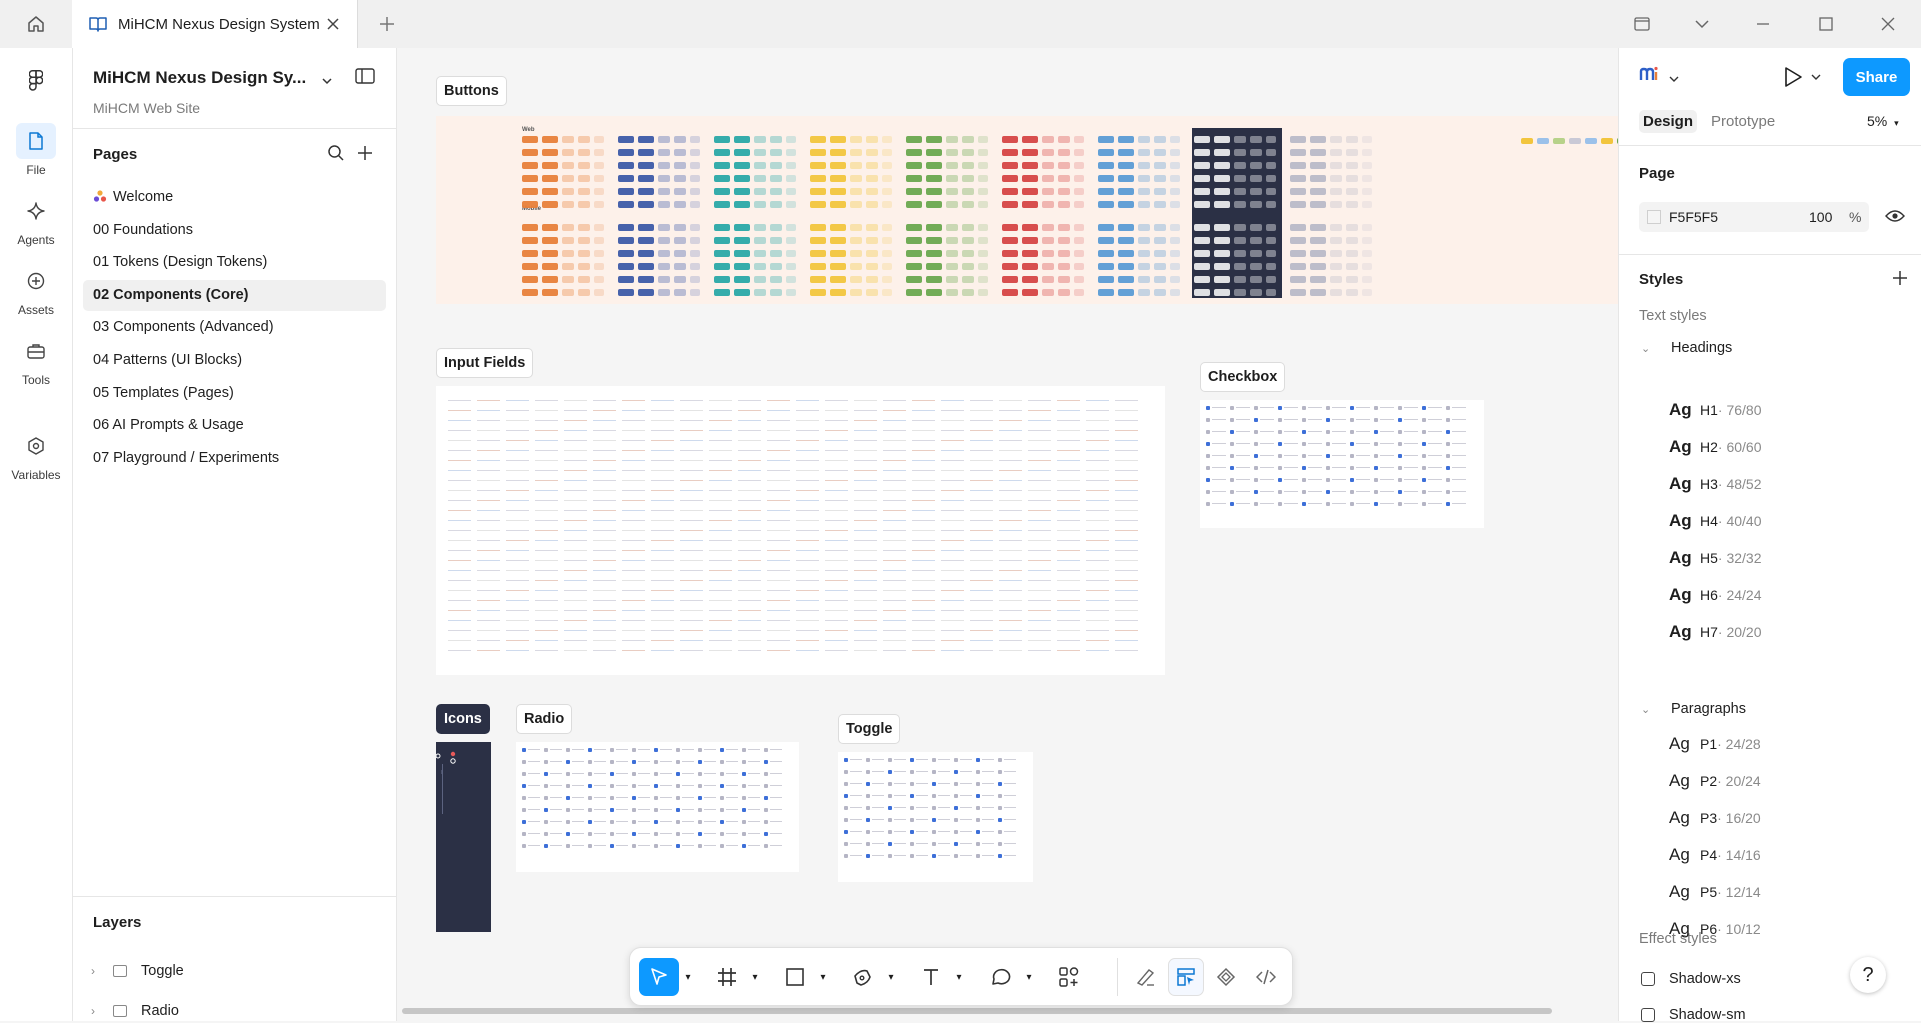 The width and height of the screenshot is (1921, 1023). Describe the element at coordinates (1146, 977) in the screenshot. I see `draw-mode` at that location.